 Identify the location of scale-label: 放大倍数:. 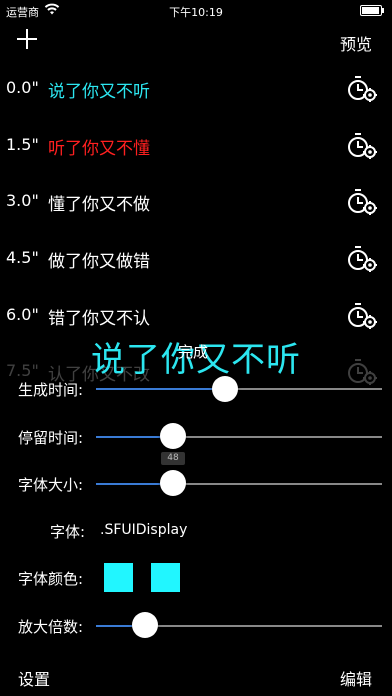
(51, 627).